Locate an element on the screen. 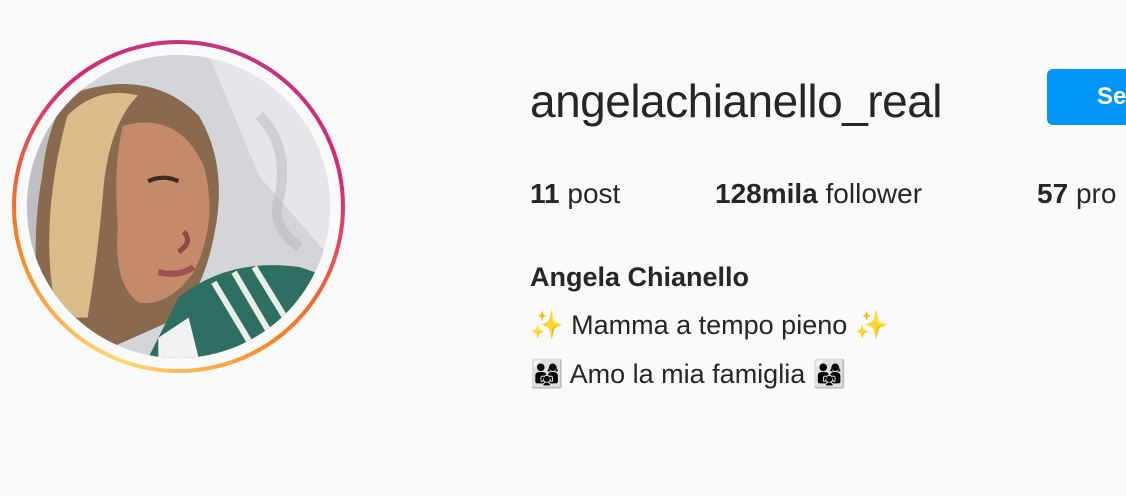  stat-posts: 11 post is located at coordinates (575, 194).